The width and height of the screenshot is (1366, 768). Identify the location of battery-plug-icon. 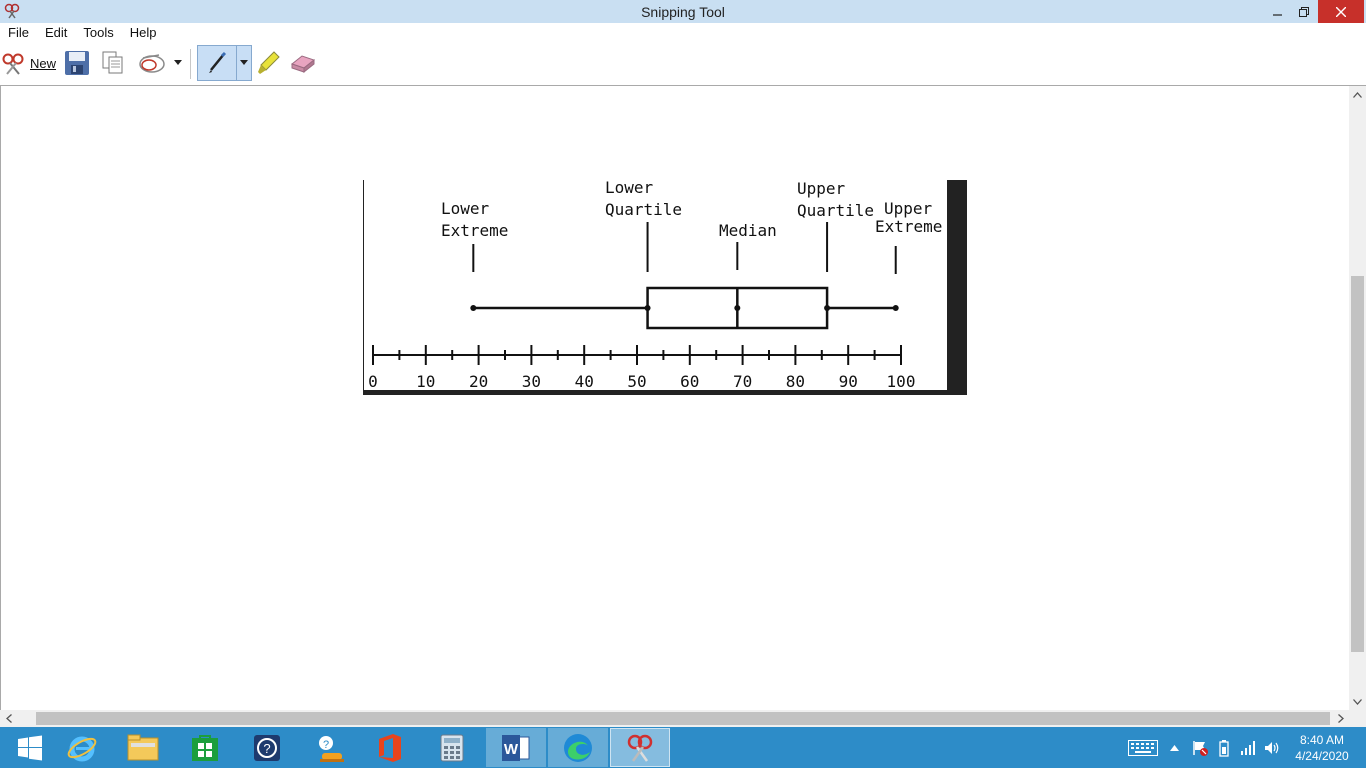
(1224, 748).